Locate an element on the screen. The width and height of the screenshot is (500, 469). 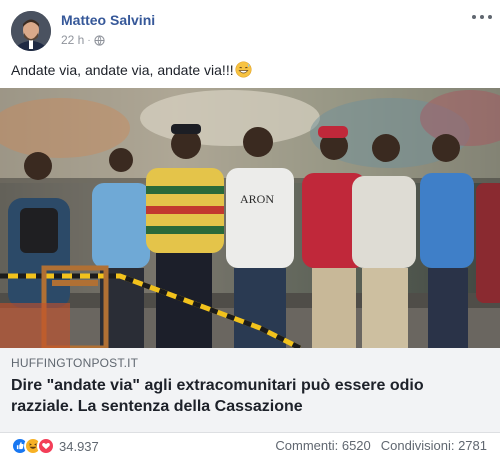
post-message-text: Andate via, andate via, andate via!!! is located at coordinates (122, 69).